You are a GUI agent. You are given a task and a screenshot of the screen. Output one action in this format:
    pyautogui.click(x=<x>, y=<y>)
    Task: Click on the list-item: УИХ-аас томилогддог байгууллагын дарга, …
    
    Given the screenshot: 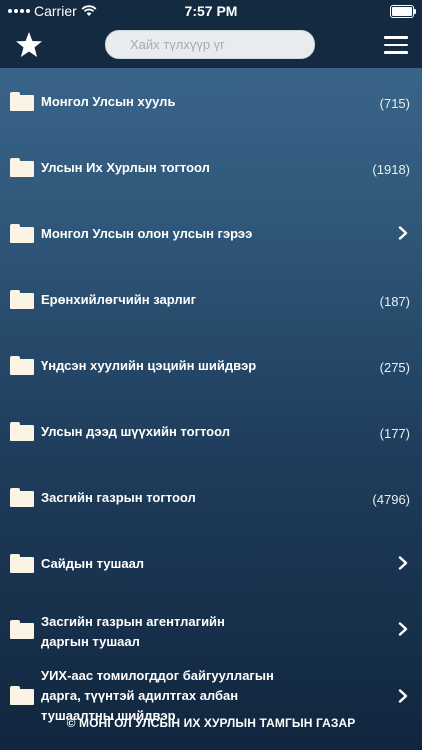 What is the action you would take?
    pyautogui.click(x=211, y=706)
    